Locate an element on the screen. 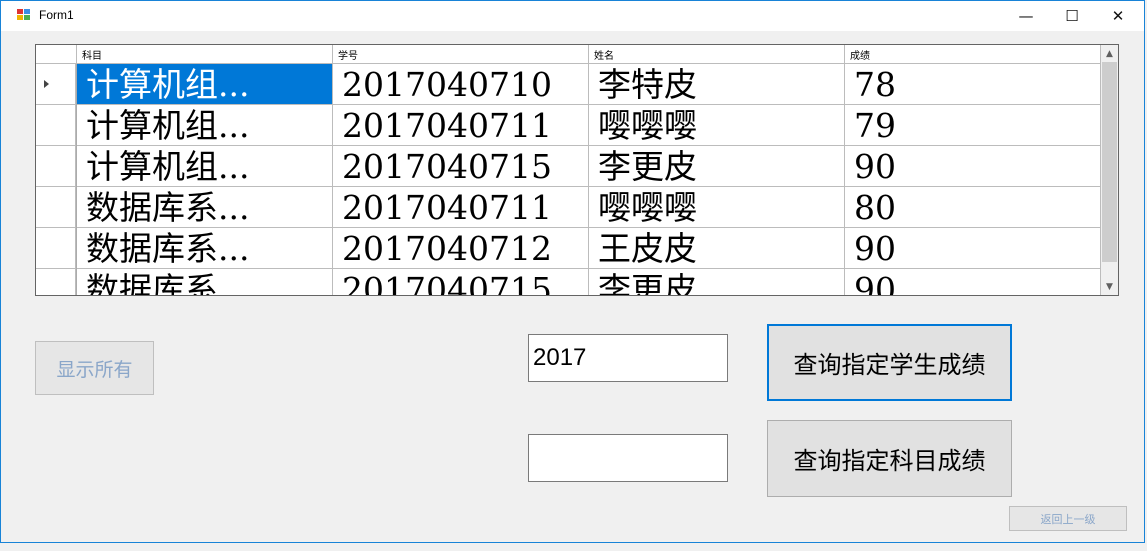 Image resolution: width=1147 pixels, height=551 pixels. grid-cell: 79 is located at coordinates (973, 125).